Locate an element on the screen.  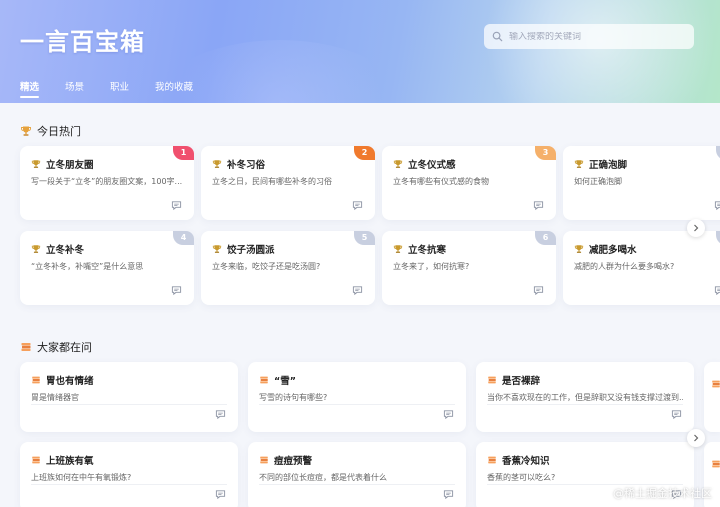
card-title-text: 立冬朋友圈 is located at coordinates (70, 165).